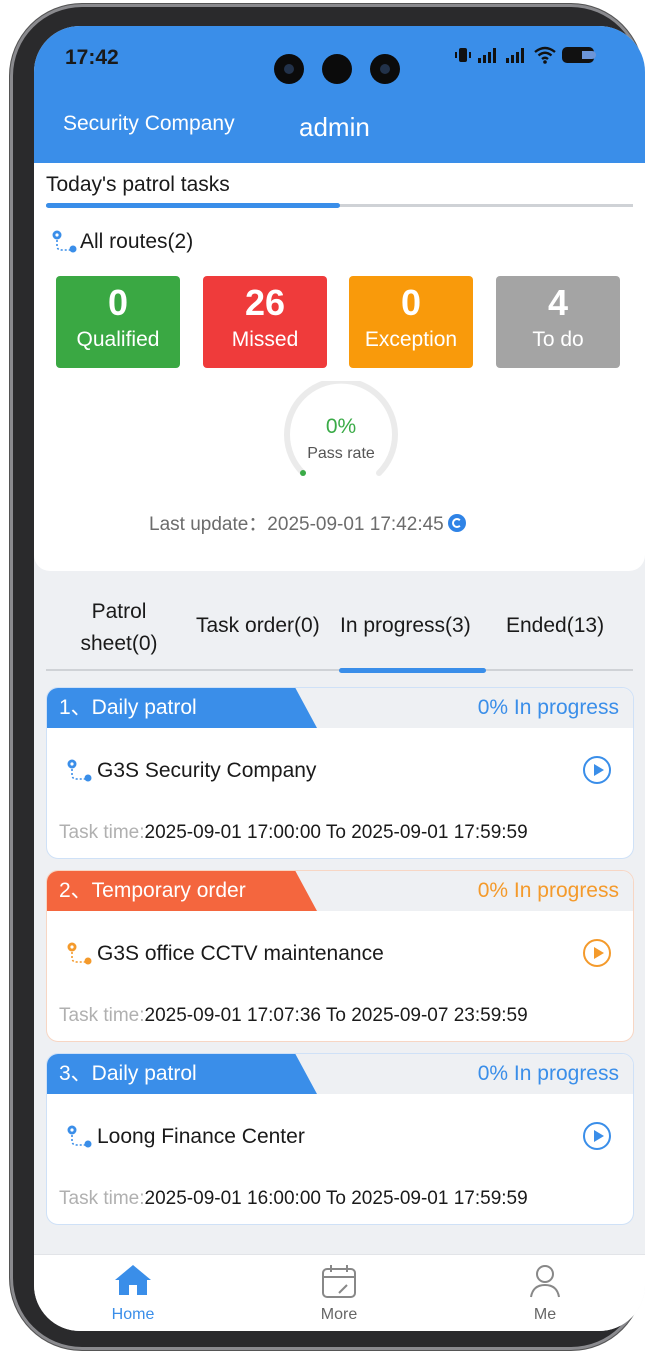  What do you see at coordinates (339, 1281) in the screenshot?
I see `calendar-icon` at bounding box center [339, 1281].